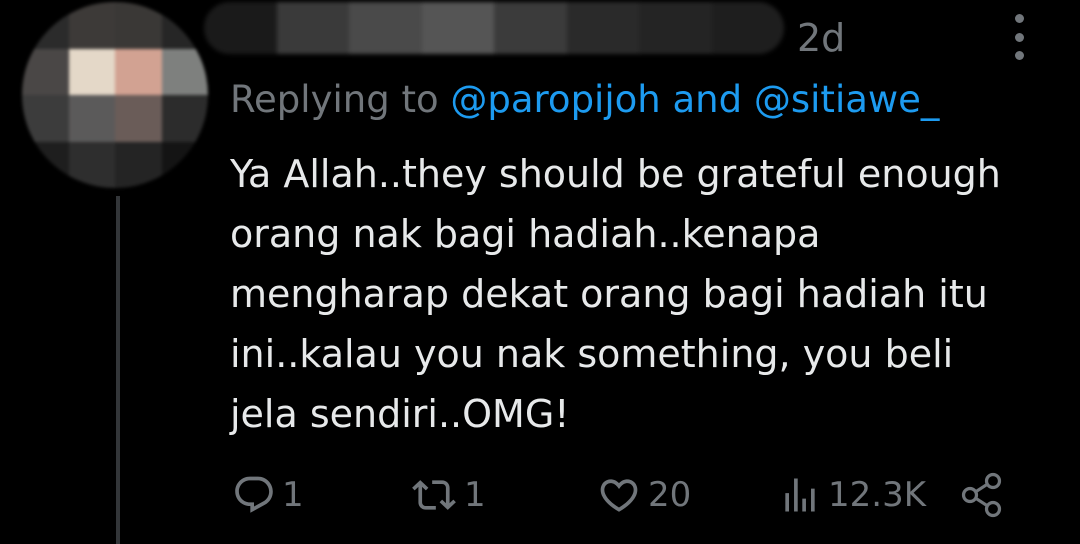 This screenshot has height=544, width=1080. Describe the element at coordinates (334, 99) in the screenshot. I see `replying-to-label: Replying to` at that location.